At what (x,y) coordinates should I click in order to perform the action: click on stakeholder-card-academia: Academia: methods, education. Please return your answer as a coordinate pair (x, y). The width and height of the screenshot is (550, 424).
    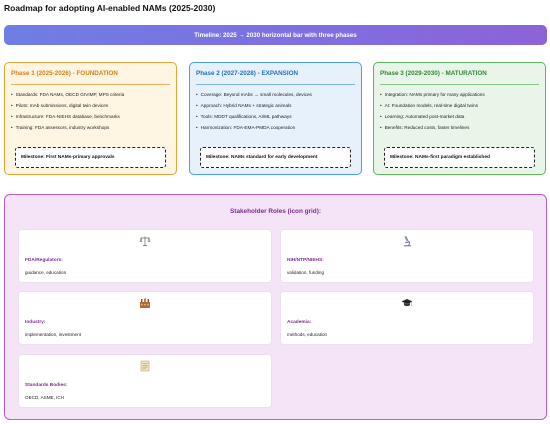
    Looking at the image, I should click on (407, 318).